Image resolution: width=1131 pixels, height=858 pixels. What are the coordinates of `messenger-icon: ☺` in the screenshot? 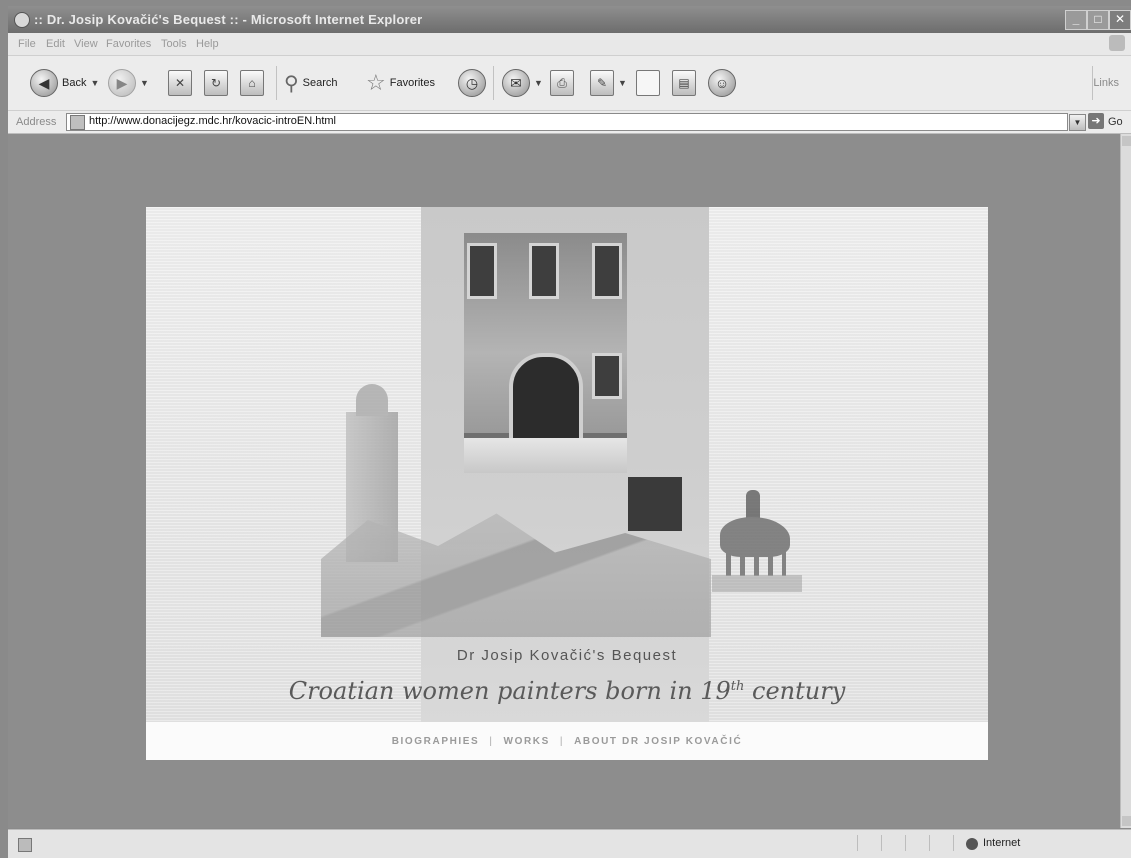 It's located at (722, 83).